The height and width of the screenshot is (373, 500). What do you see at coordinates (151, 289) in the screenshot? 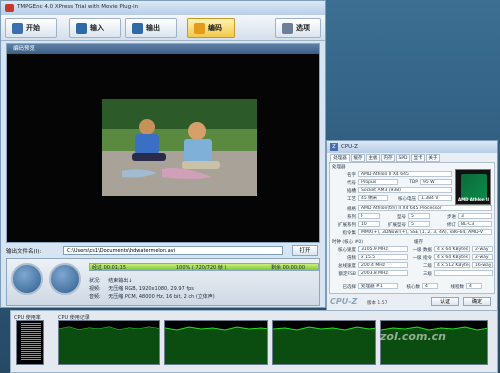
I see `video-info: 无压缩 RGB, 1920x1080, 29.97 fps` at bounding box center [151, 289].